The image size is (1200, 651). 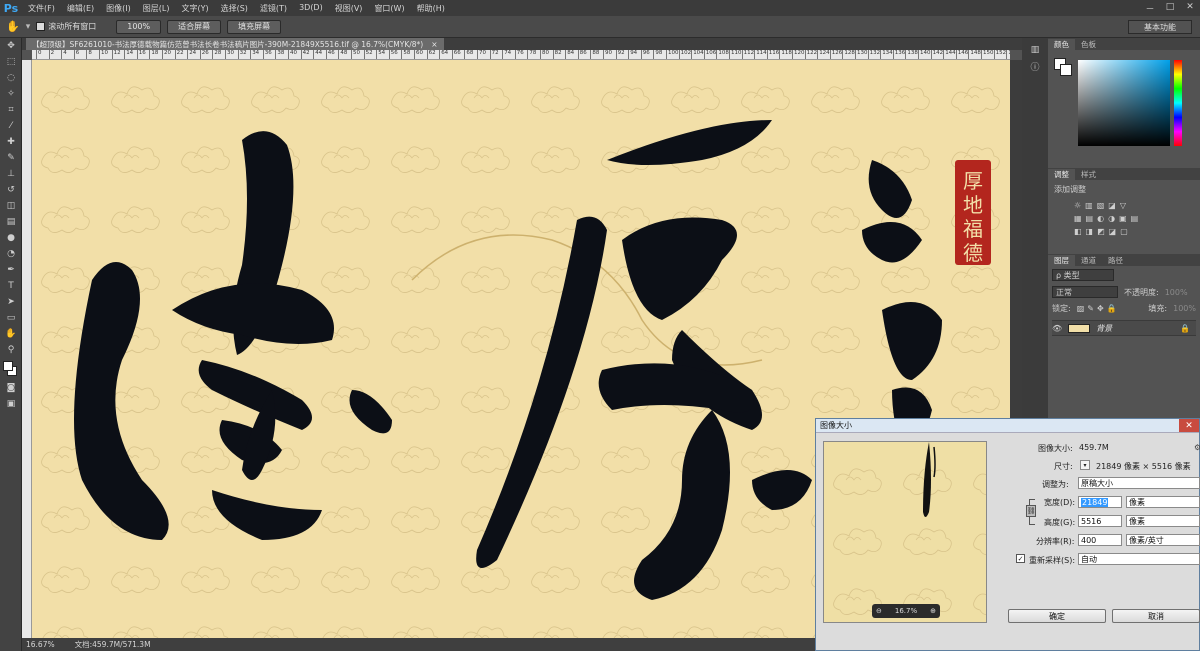 What do you see at coordinates (798, 54) in the screenshot?
I see `ruler-tick-label: 120` at bounding box center [798, 54].